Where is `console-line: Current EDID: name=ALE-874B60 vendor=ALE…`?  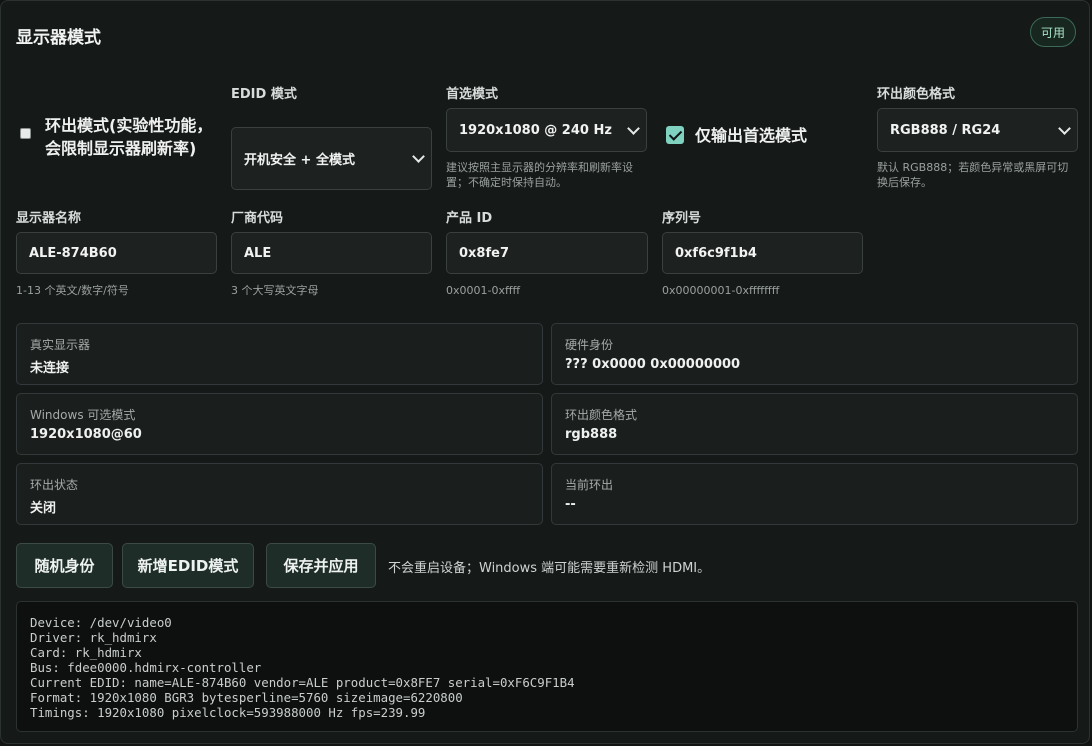
console-line: Current EDID: name=ALE-874B60 vendor=ALE… is located at coordinates (302, 682).